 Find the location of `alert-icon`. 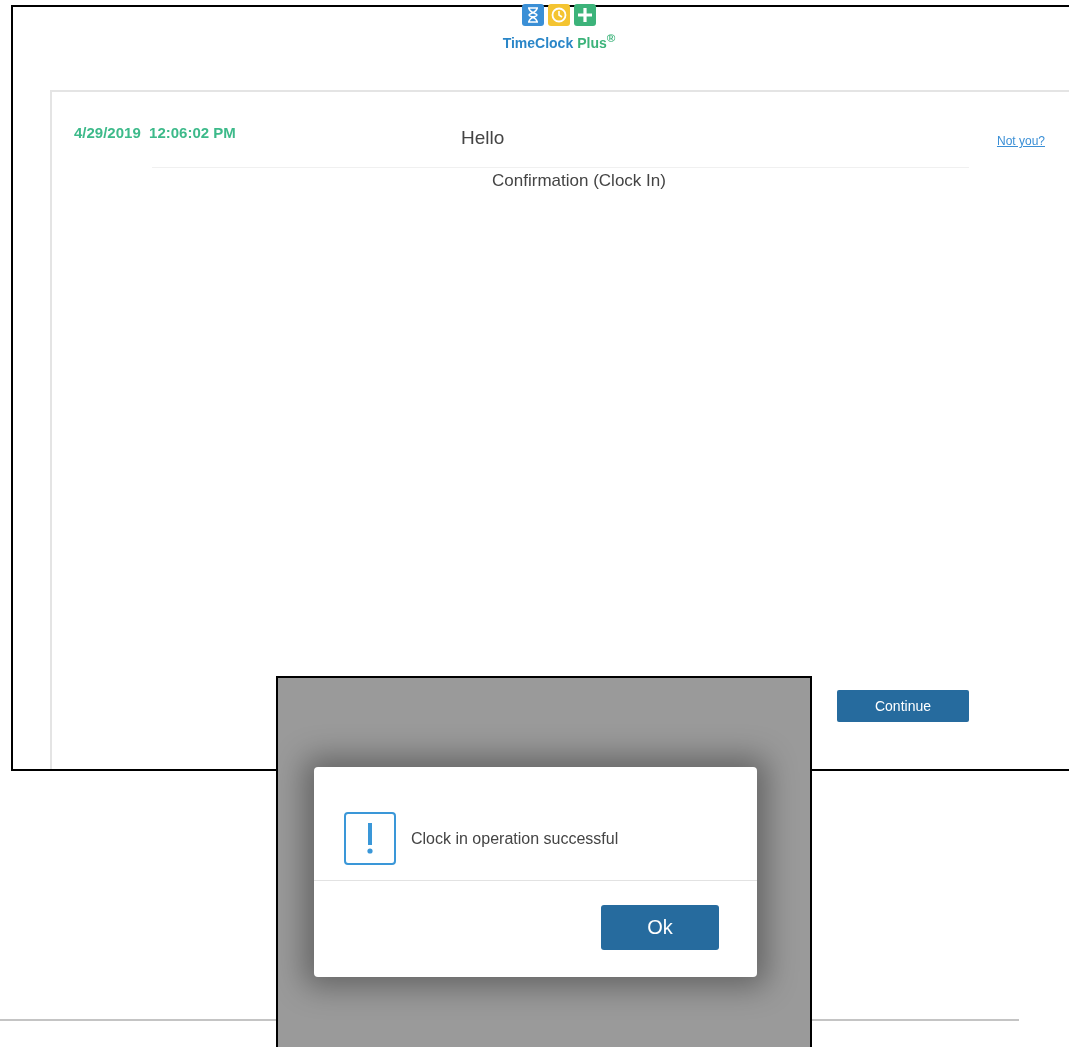

alert-icon is located at coordinates (370, 838).